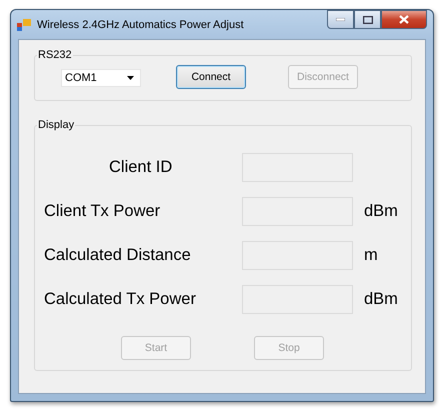 This screenshot has width=441, height=409. I want to click on field-label: Calculated Tx Power, so click(120, 299).